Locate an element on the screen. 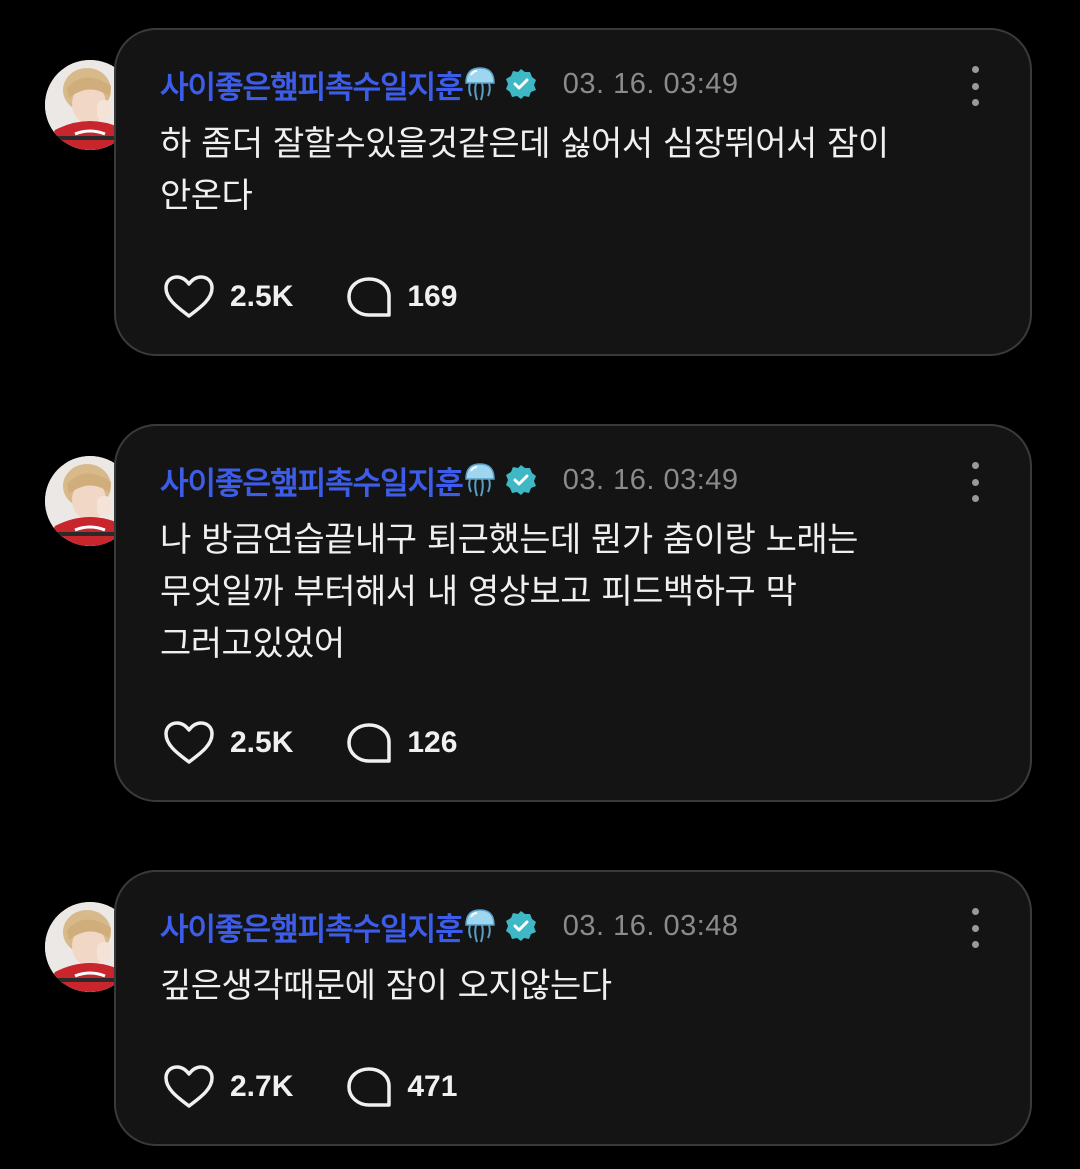 The width and height of the screenshot is (1080, 1169). timestamp: 03. 16. 03:48 is located at coordinates (650, 925).